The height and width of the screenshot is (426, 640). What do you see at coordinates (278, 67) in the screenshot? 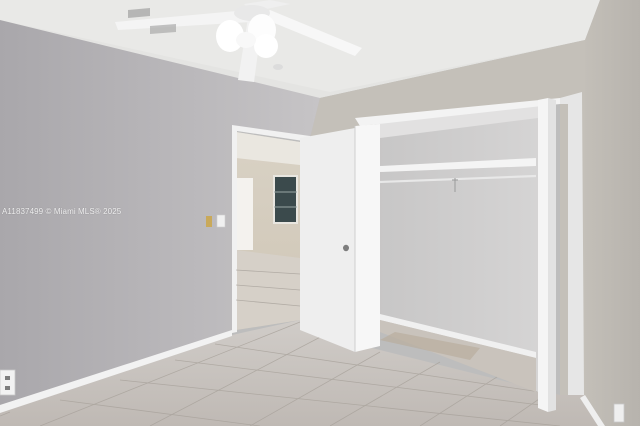
I see `smoke-detector` at bounding box center [278, 67].